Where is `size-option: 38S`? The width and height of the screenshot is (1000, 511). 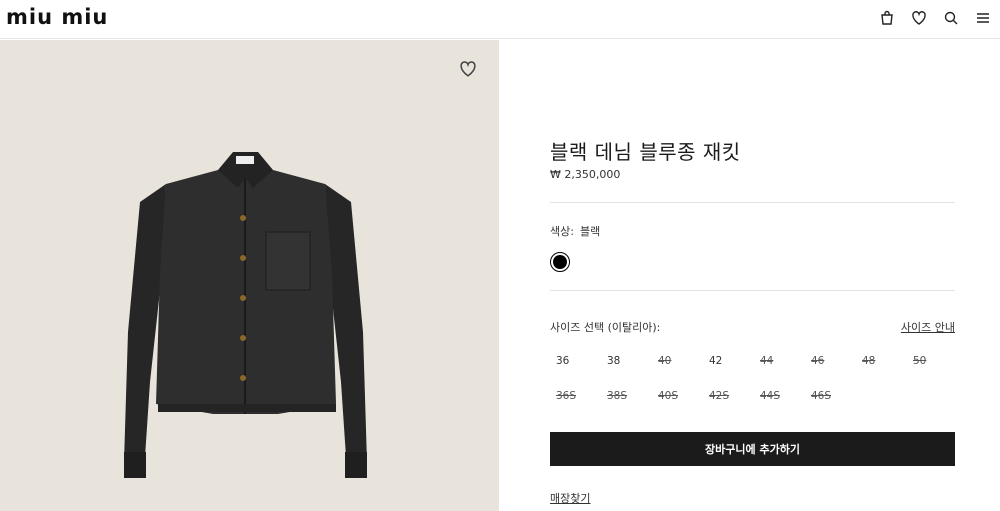
size-option: 38S is located at coordinates (626, 396).